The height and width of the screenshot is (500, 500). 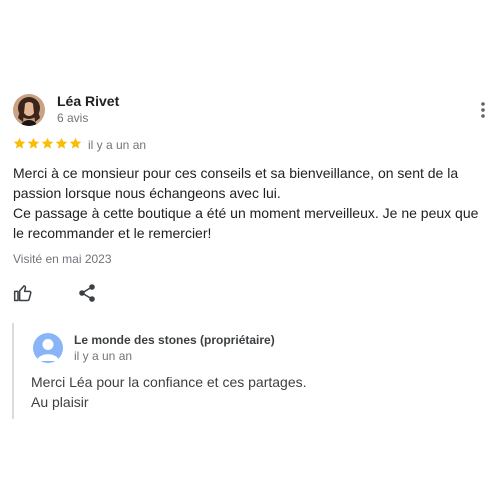 I want to click on profile-photo-icon, so click(x=29, y=110).